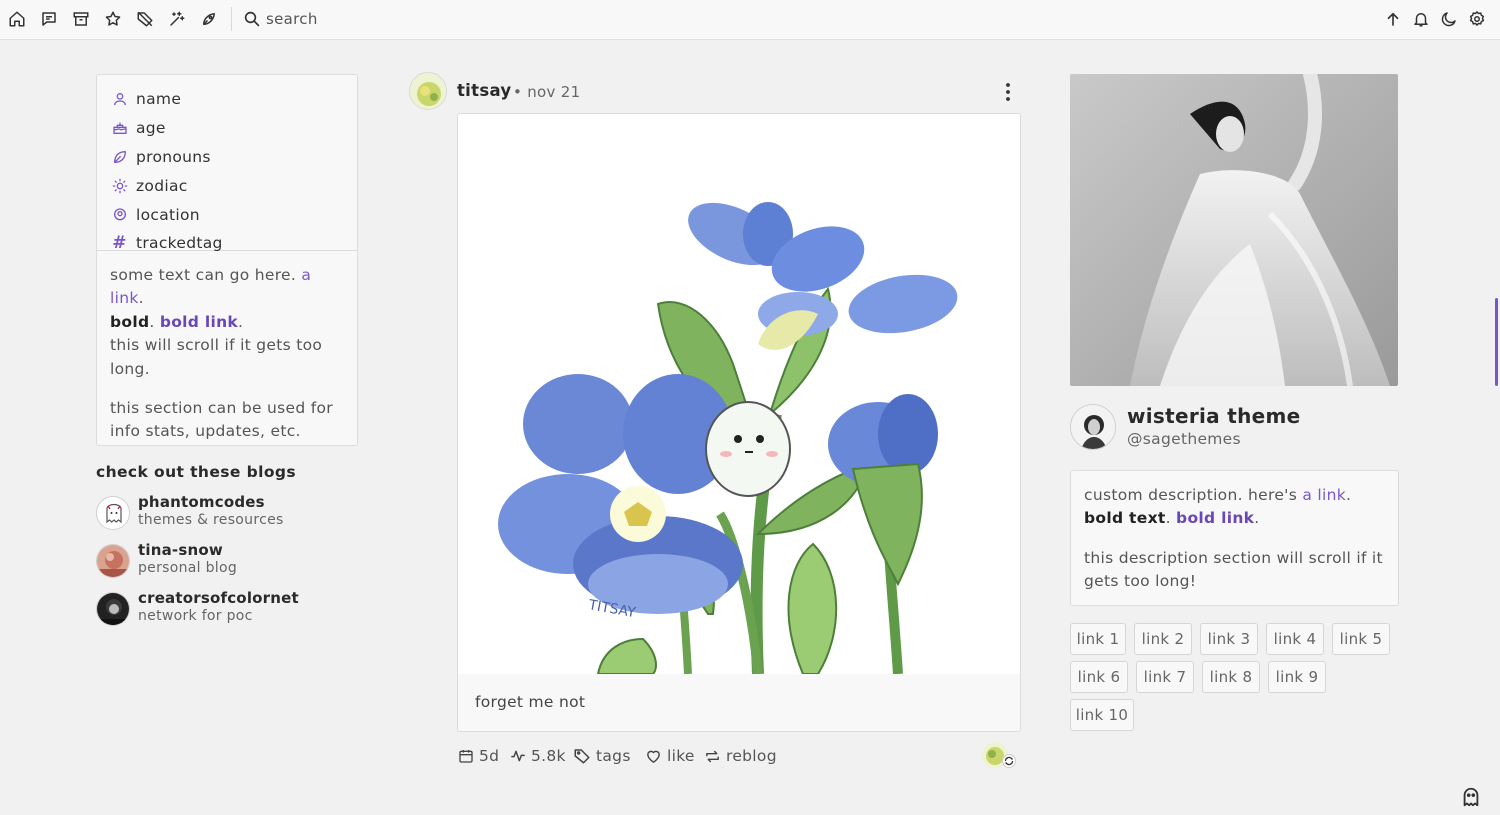  Describe the element at coordinates (159, 99) in the screenshot. I see `info-label: name` at that location.